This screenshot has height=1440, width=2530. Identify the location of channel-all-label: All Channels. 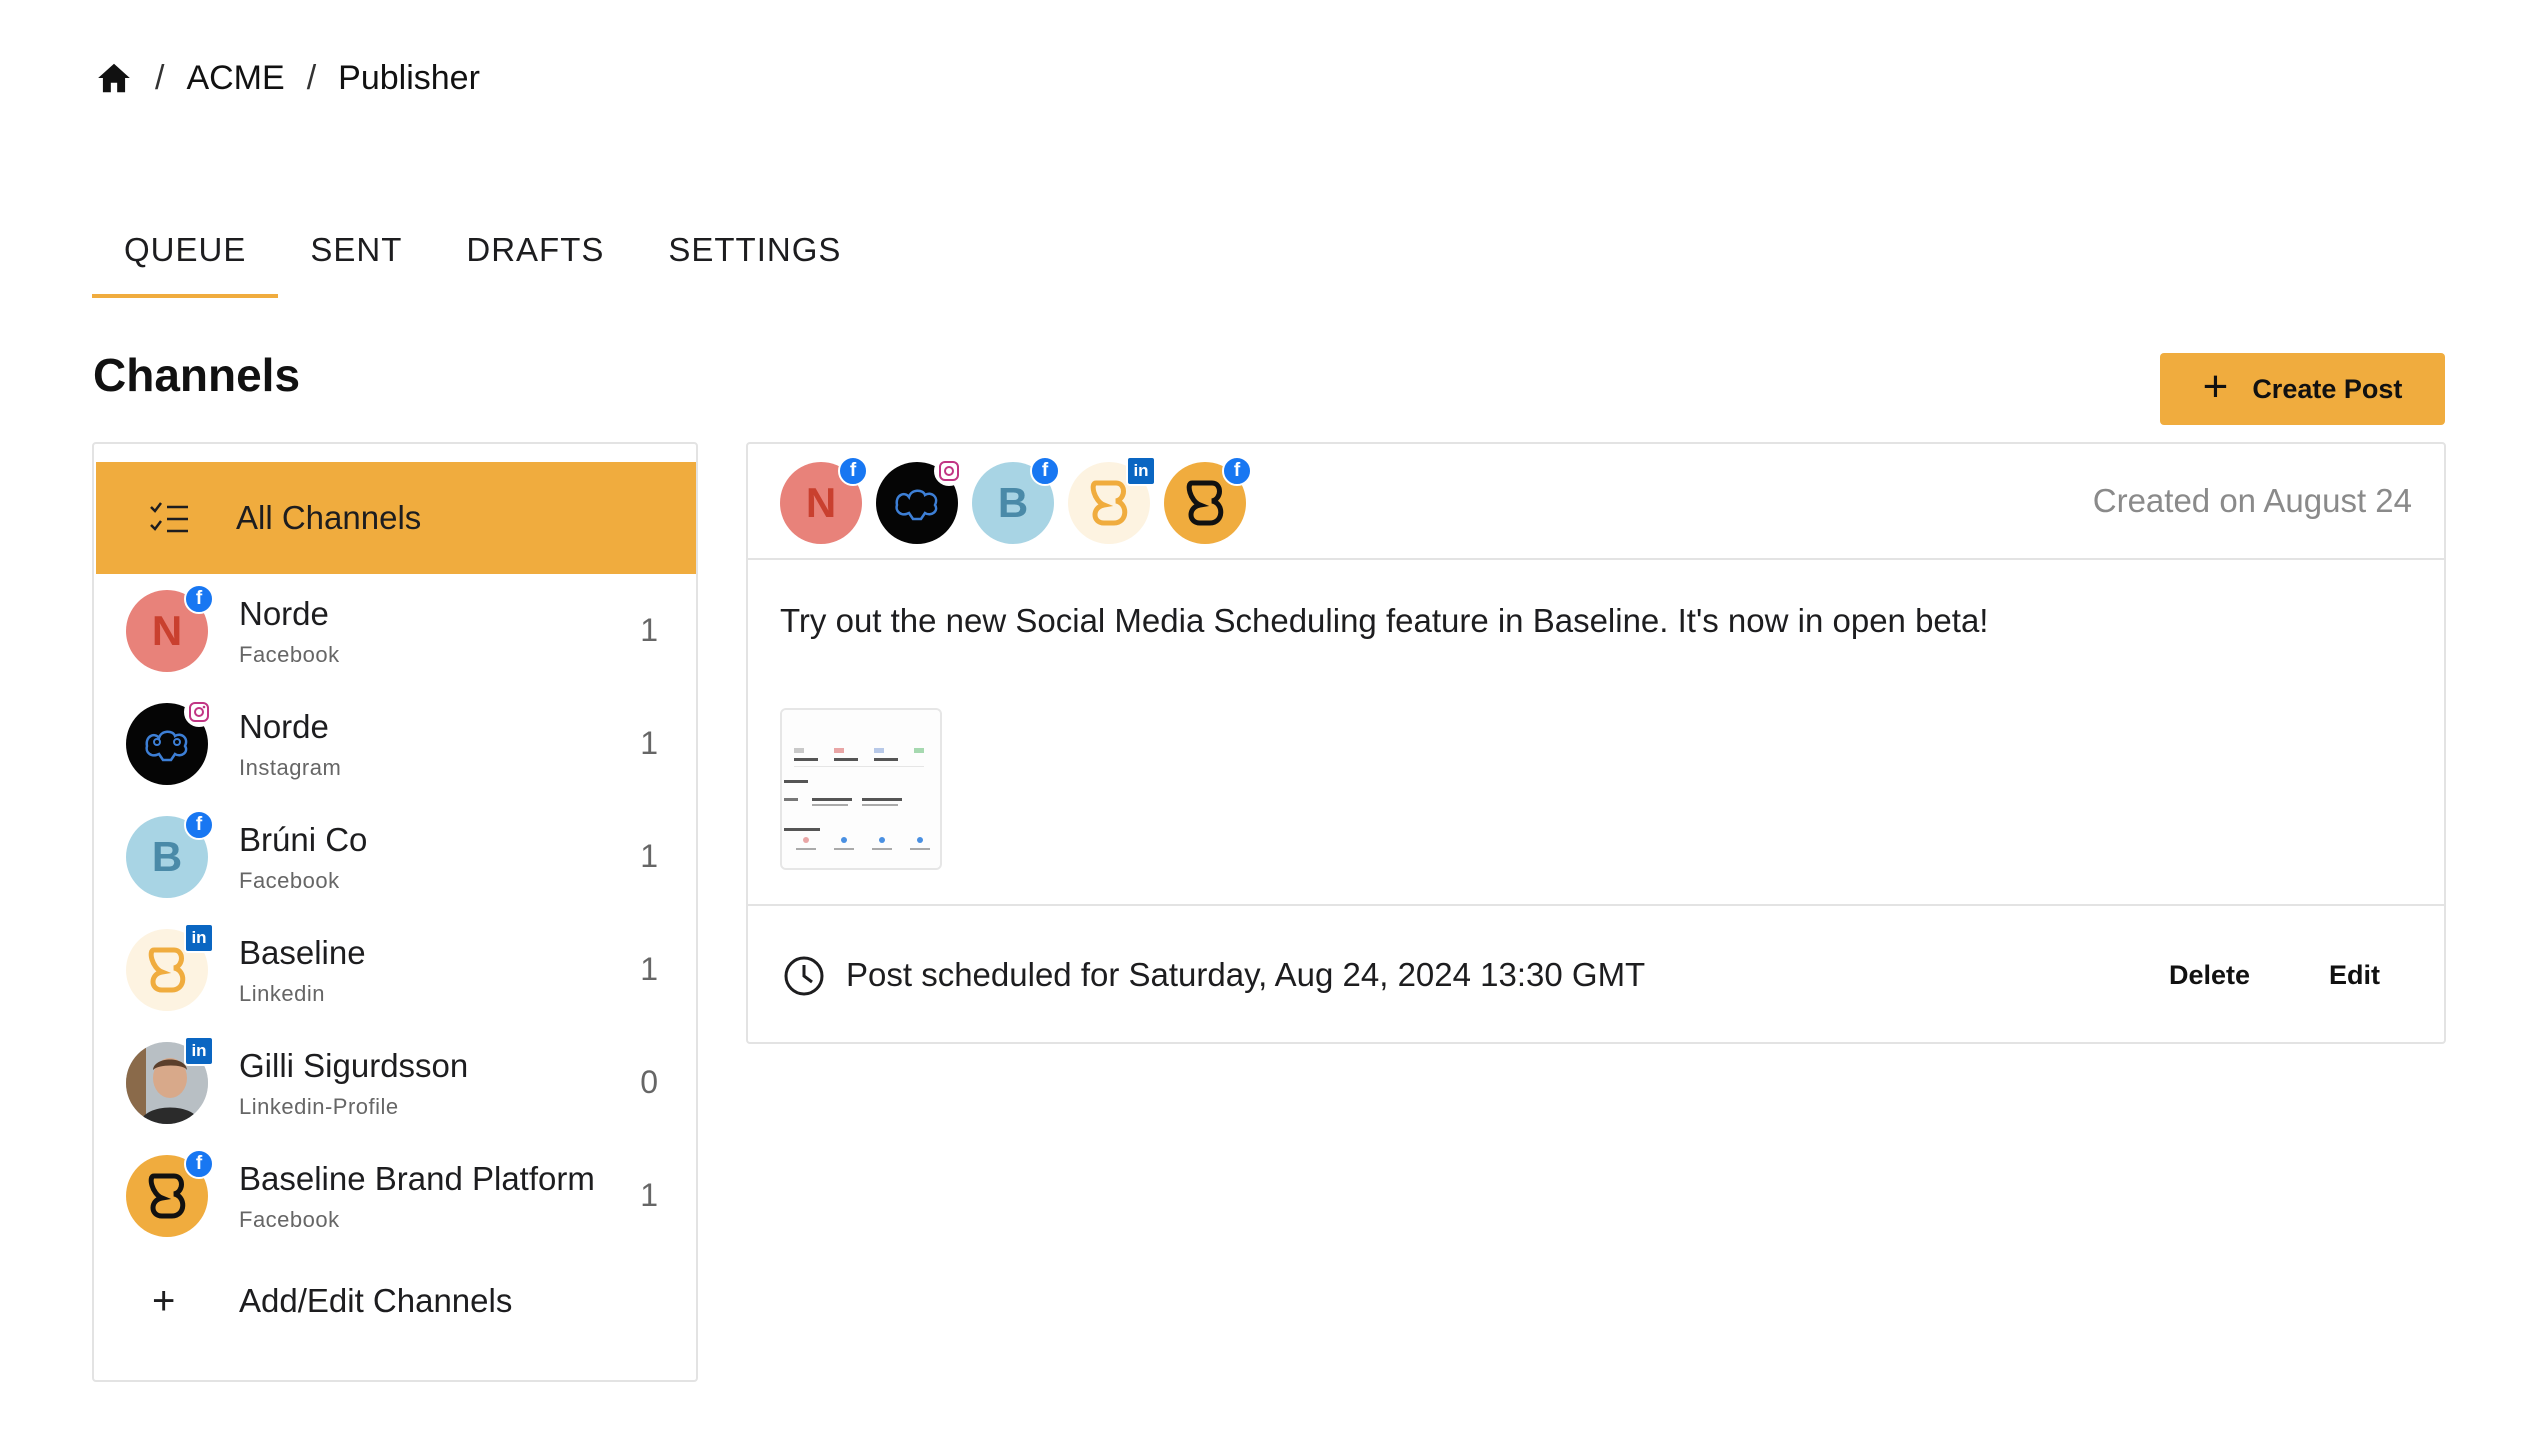
(329, 517).